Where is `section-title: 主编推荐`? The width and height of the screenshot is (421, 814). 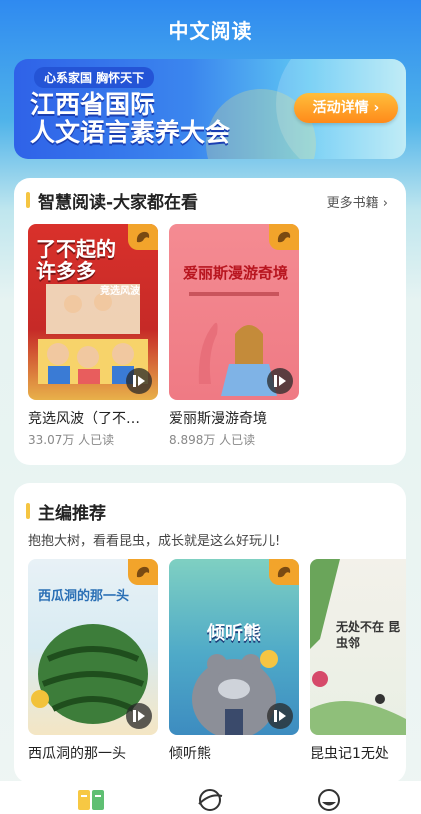 section-title: 主编推荐 is located at coordinates (72, 513).